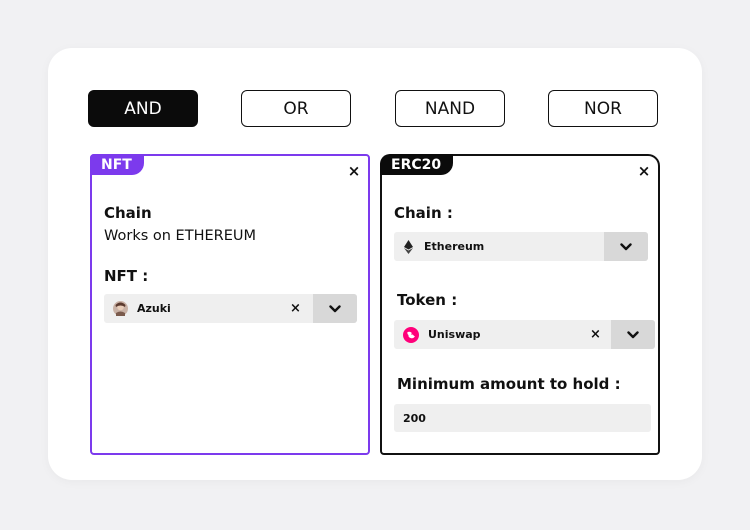 The width and height of the screenshot is (750, 530). Describe the element at coordinates (154, 308) in the screenshot. I see `nft-select-value: Azuki` at that location.